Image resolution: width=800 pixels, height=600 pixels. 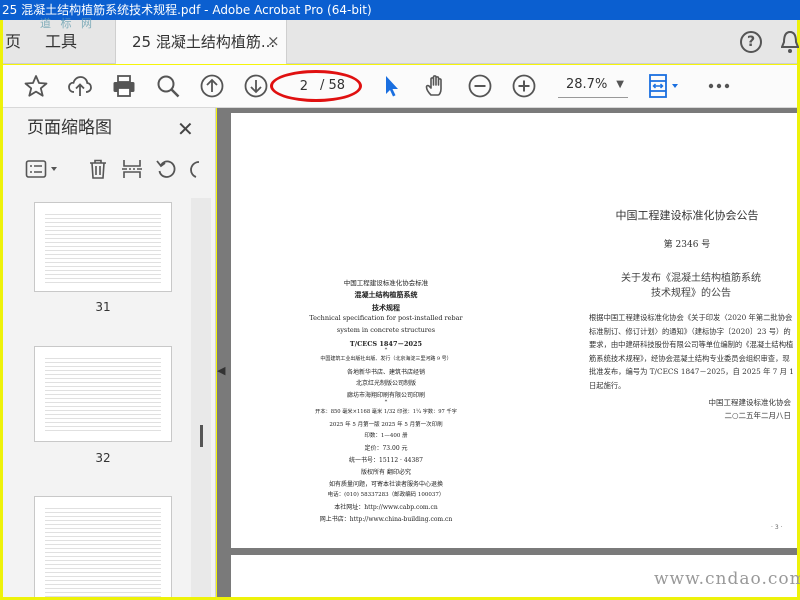 I want to click on zoom-out-icon, so click(x=480, y=86).